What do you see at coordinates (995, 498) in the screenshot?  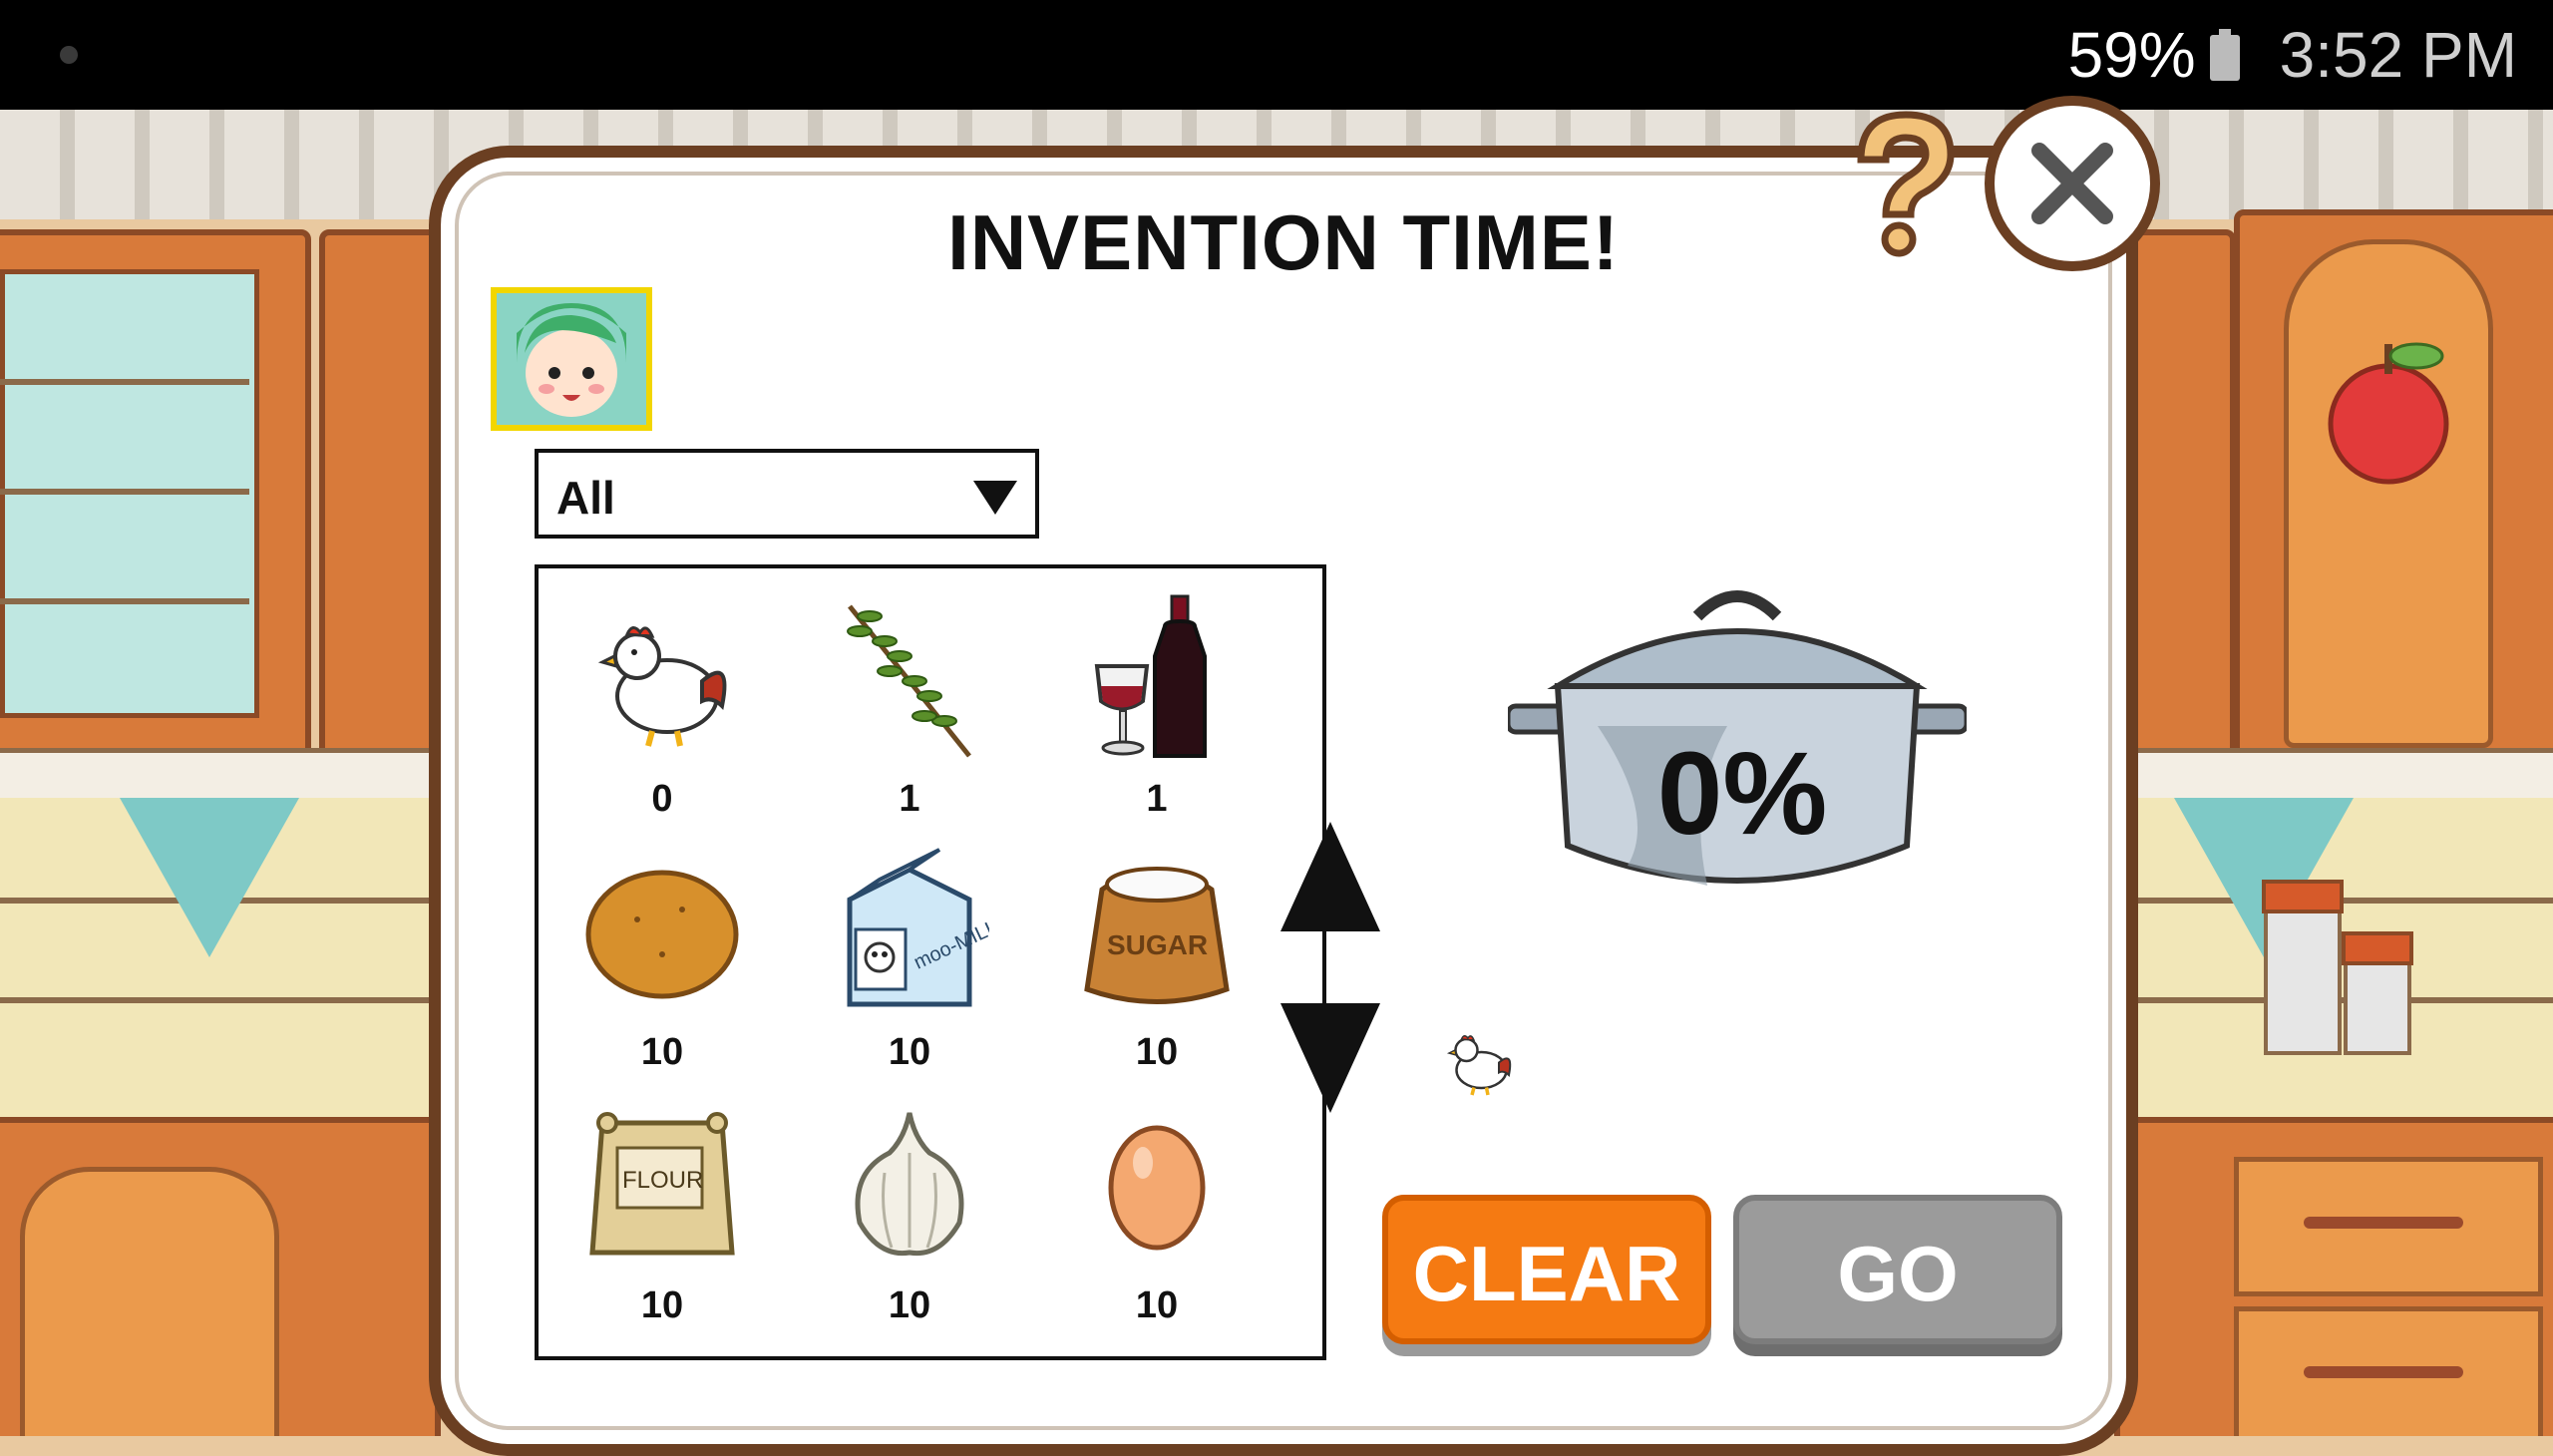 I see `dropdown-arrow-icon` at bounding box center [995, 498].